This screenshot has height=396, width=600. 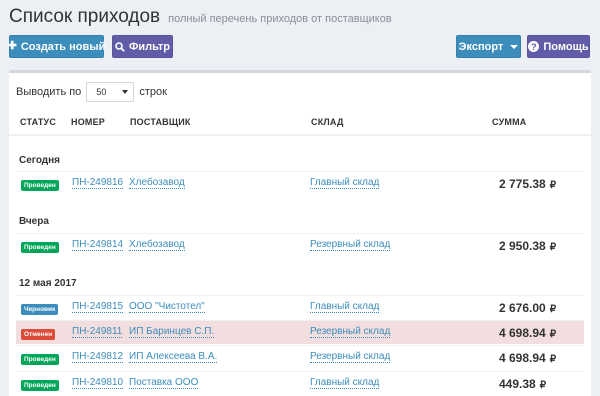 I want to click on page-length-value: 50, so click(x=101, y=92).